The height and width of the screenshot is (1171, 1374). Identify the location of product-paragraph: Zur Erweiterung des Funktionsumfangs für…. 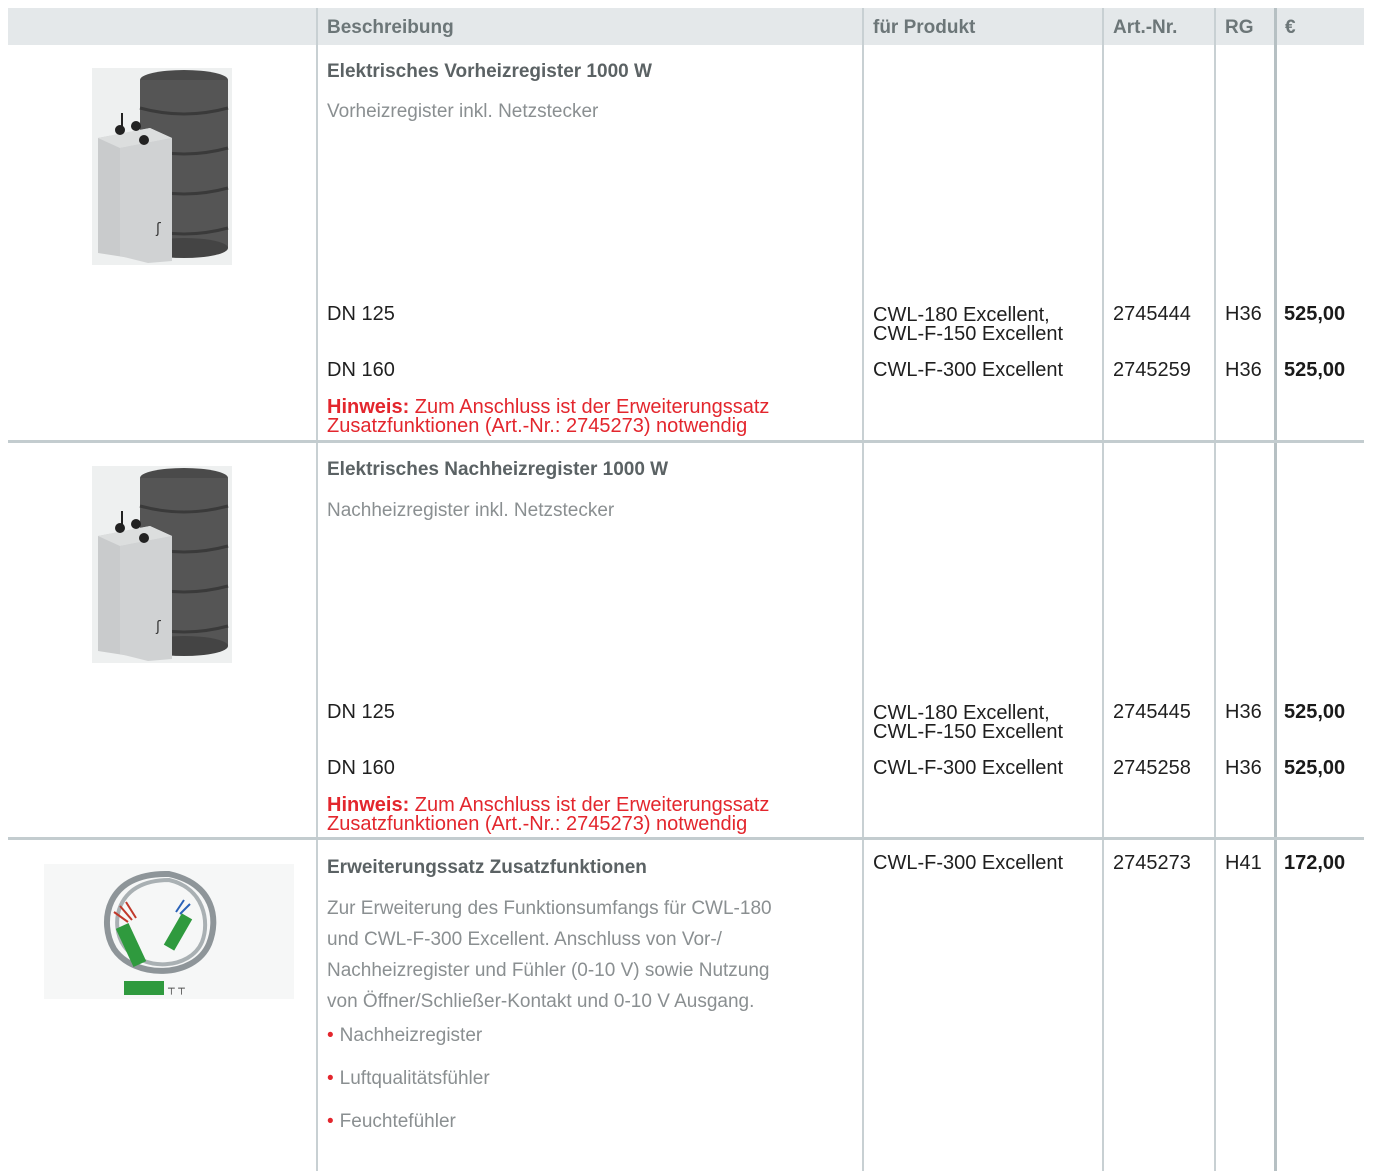
(549, 955).